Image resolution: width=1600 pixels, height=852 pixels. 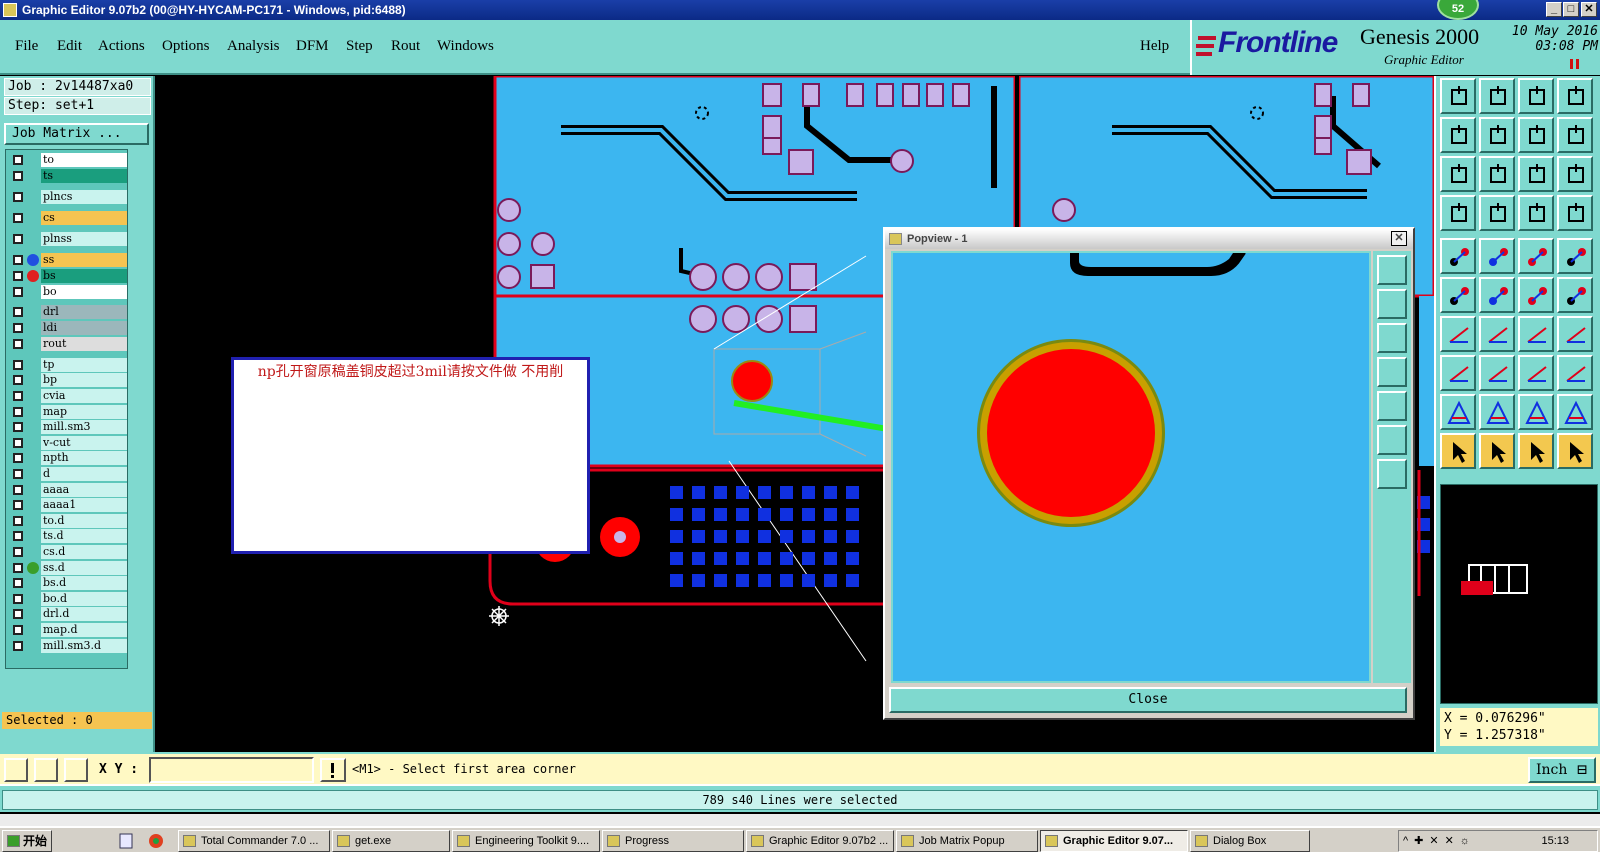 What do you see at coordinates (1575, 334) in the screenshot?
I see `text-edit-icon` at bounding box center [1575, 334].